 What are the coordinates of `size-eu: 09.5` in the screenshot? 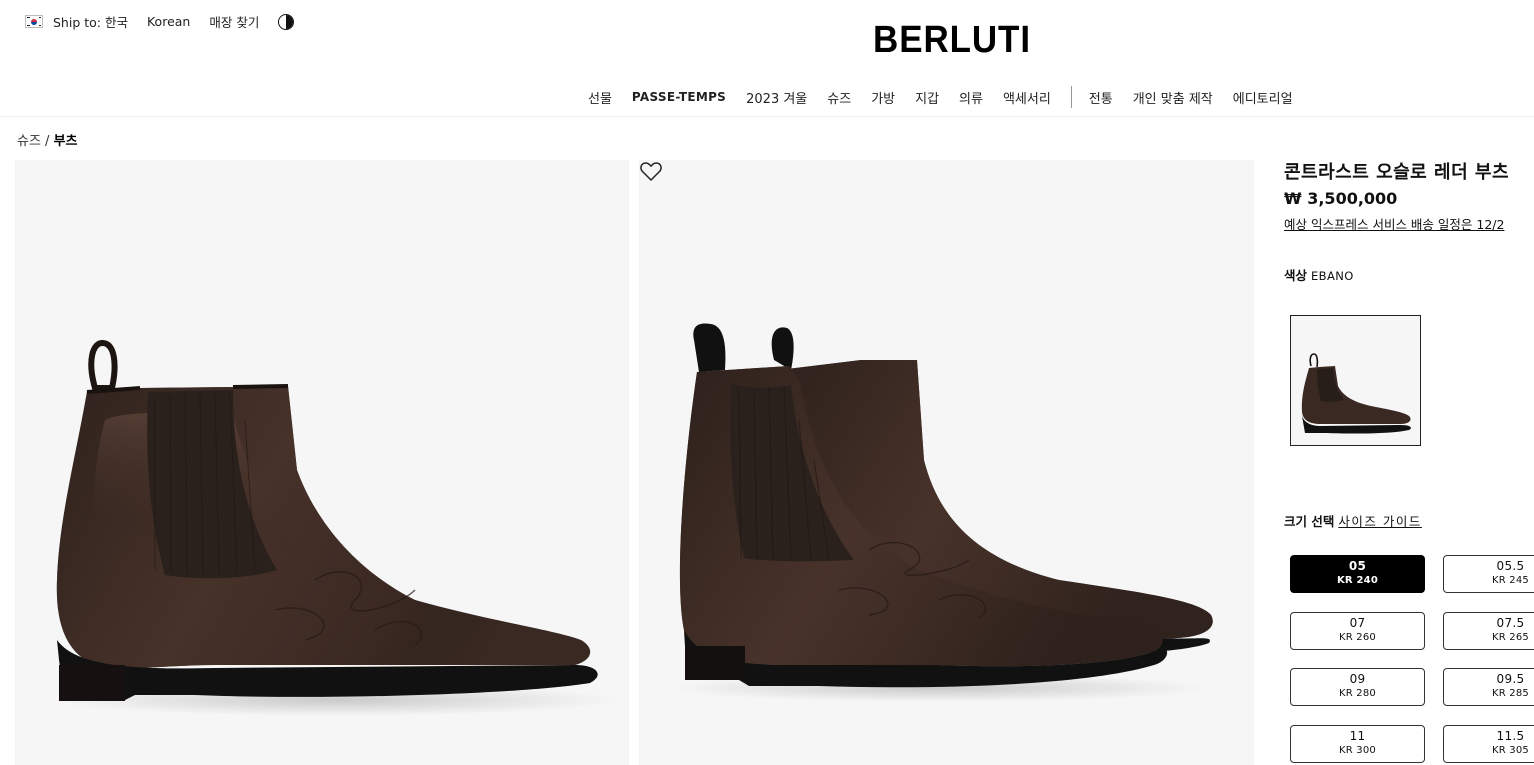 It's located at (1510, 679).